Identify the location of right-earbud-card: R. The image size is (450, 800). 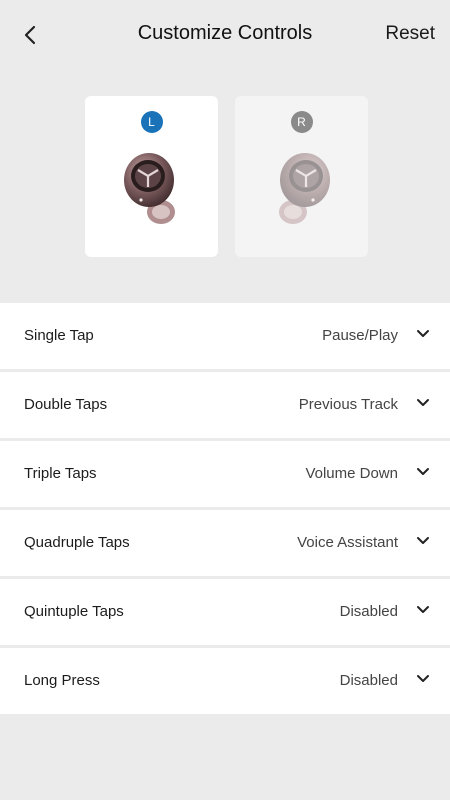
(301, 176).